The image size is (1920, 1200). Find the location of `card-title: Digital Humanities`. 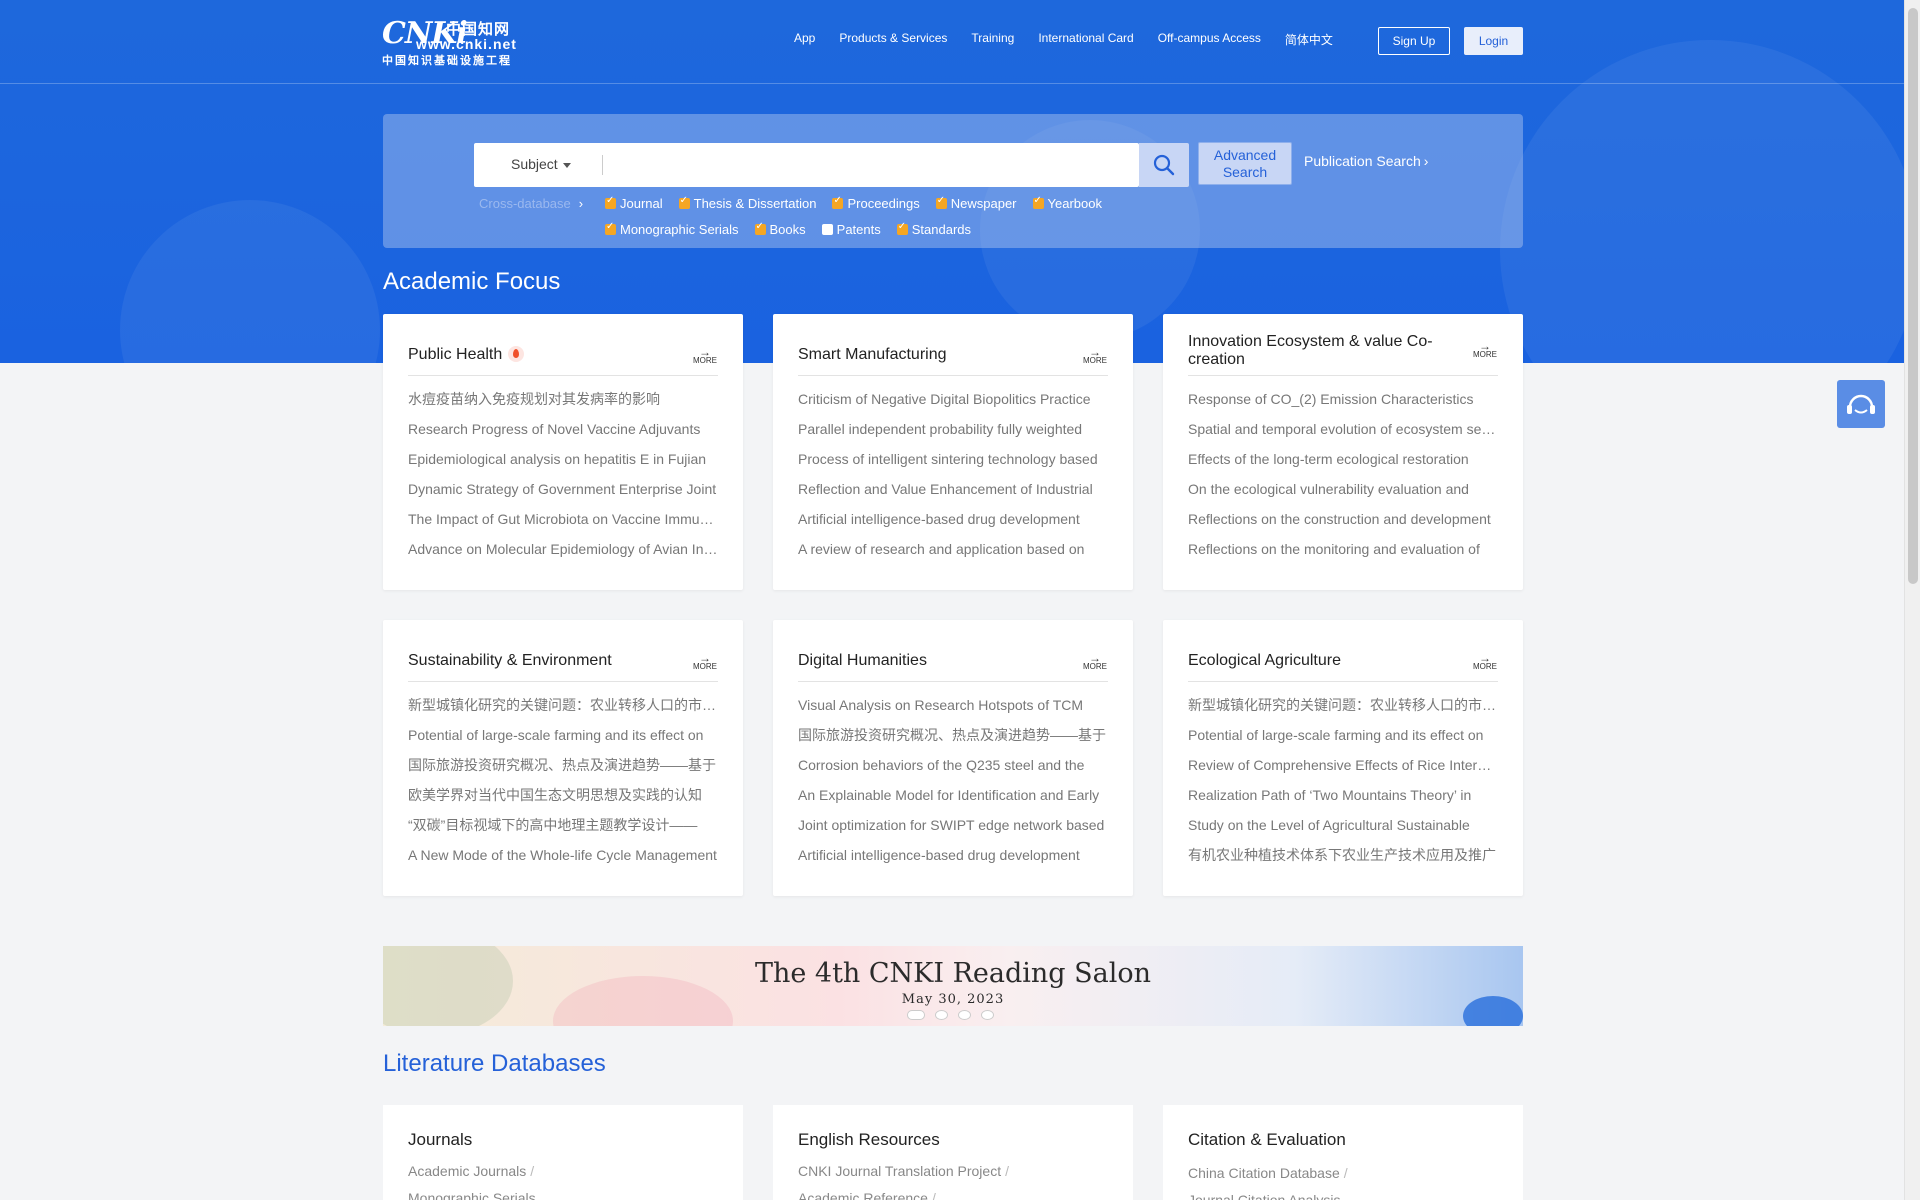

card-title: Digital Humanities is located at coordinates (928, 661).